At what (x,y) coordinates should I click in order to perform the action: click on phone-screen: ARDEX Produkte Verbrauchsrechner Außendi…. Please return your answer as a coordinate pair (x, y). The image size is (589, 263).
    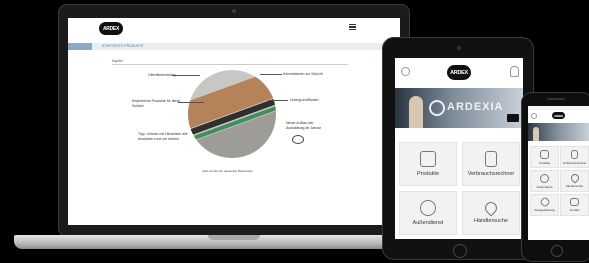
    Looking at the image, I should click on (558, 173).